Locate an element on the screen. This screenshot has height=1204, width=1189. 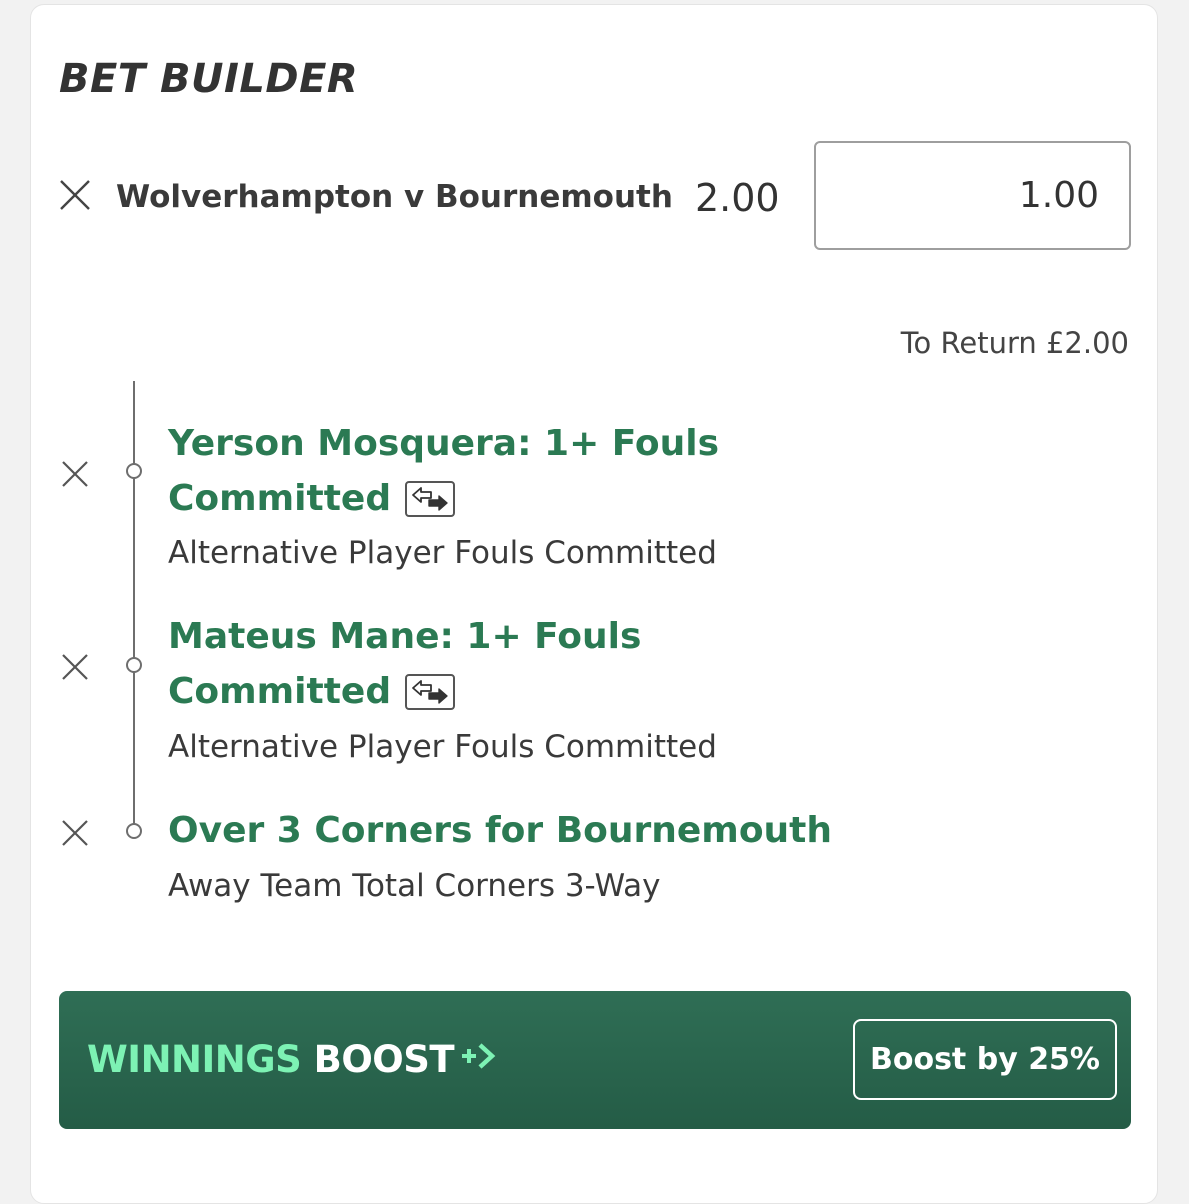
selection-title-line1: Mateus Mane: 1+ Fouls is located at coordinates (405, 636).